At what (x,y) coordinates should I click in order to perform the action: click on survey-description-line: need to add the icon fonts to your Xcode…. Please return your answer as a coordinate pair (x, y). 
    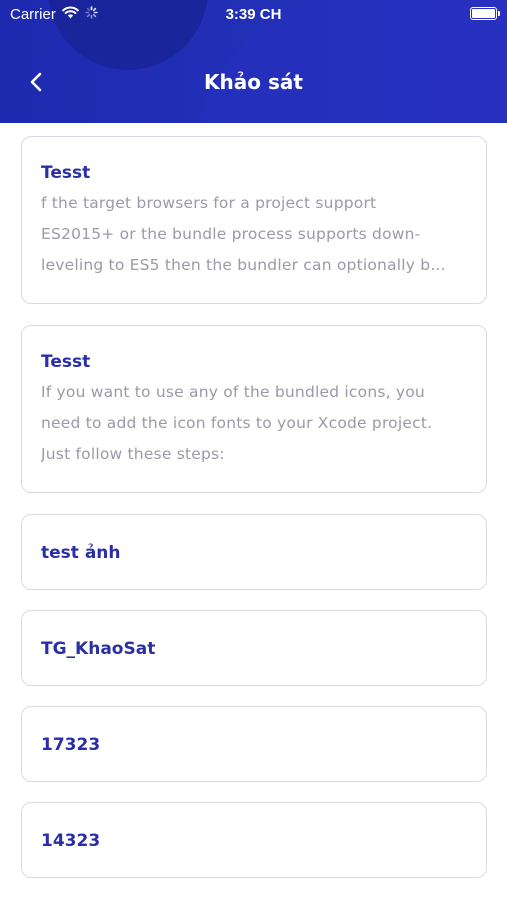
    Looking at the image, I should click on (237, 423).